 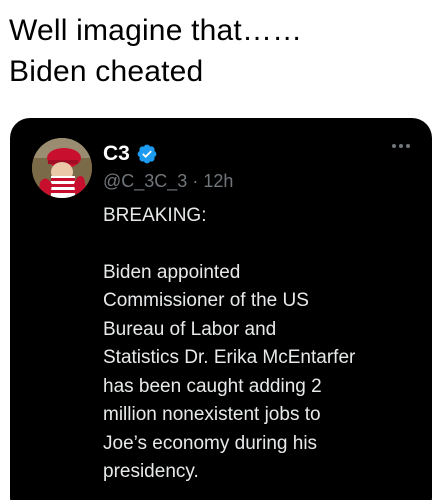 What do you see at coordinates (116, 154) in the screenshot?
I see `display-name: C3` at bounding box center [116, 154].